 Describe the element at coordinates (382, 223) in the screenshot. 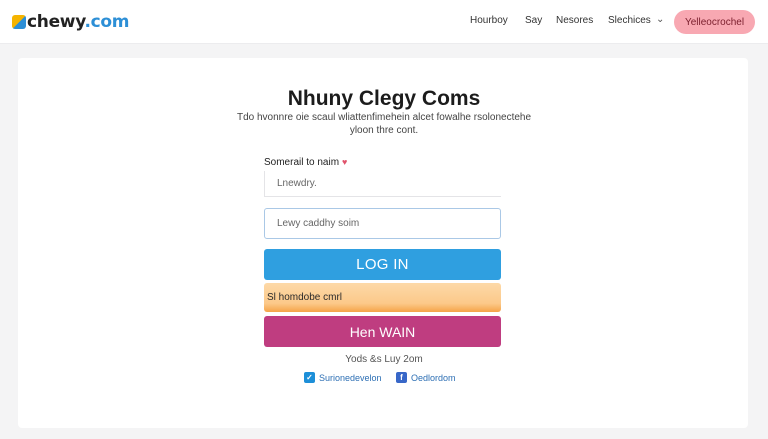

I see `password-input` at that location.